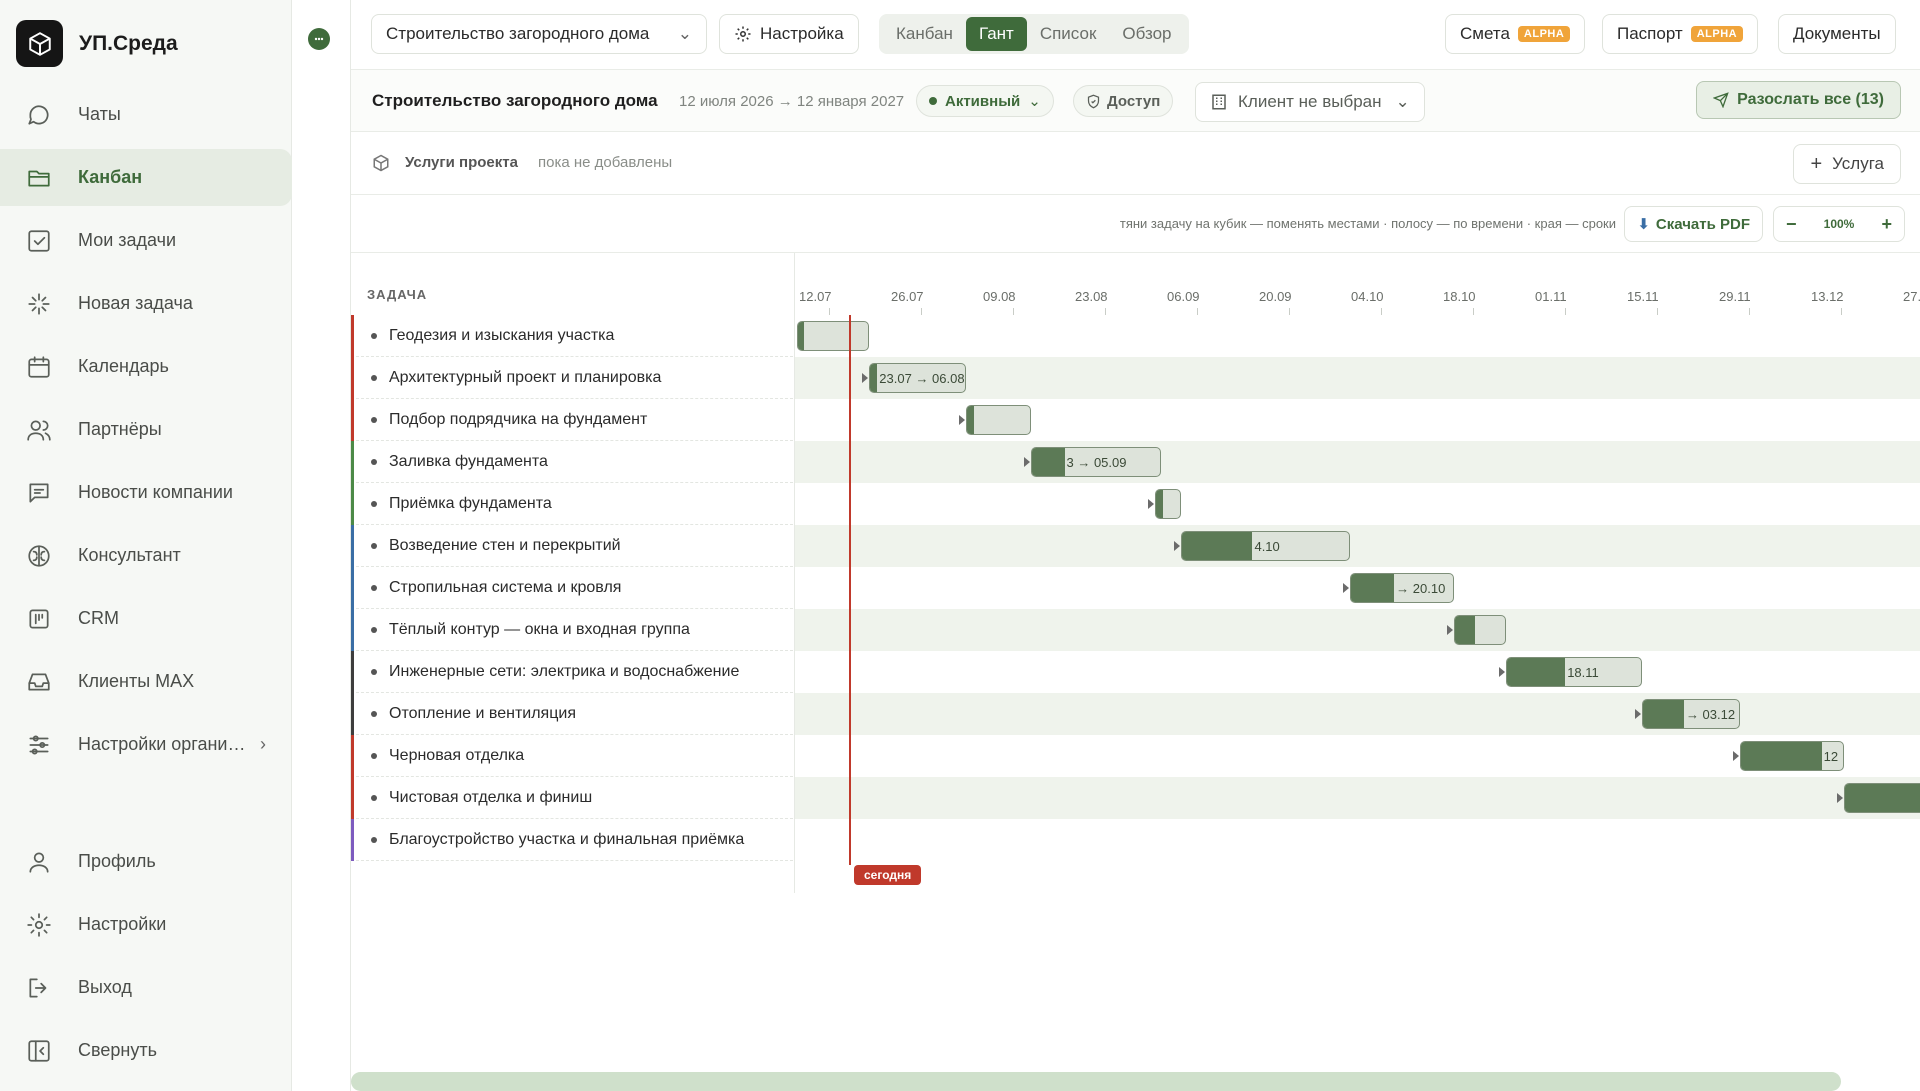  I want to click on sidebar-item-8: CRM, so click(146, 618).